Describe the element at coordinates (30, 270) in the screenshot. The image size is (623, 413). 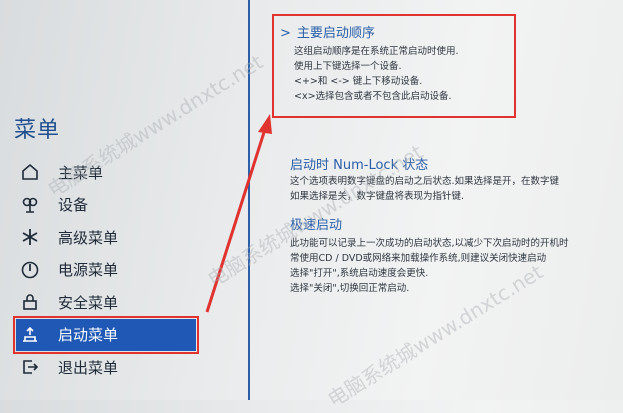
I see `power-icon` at that location.